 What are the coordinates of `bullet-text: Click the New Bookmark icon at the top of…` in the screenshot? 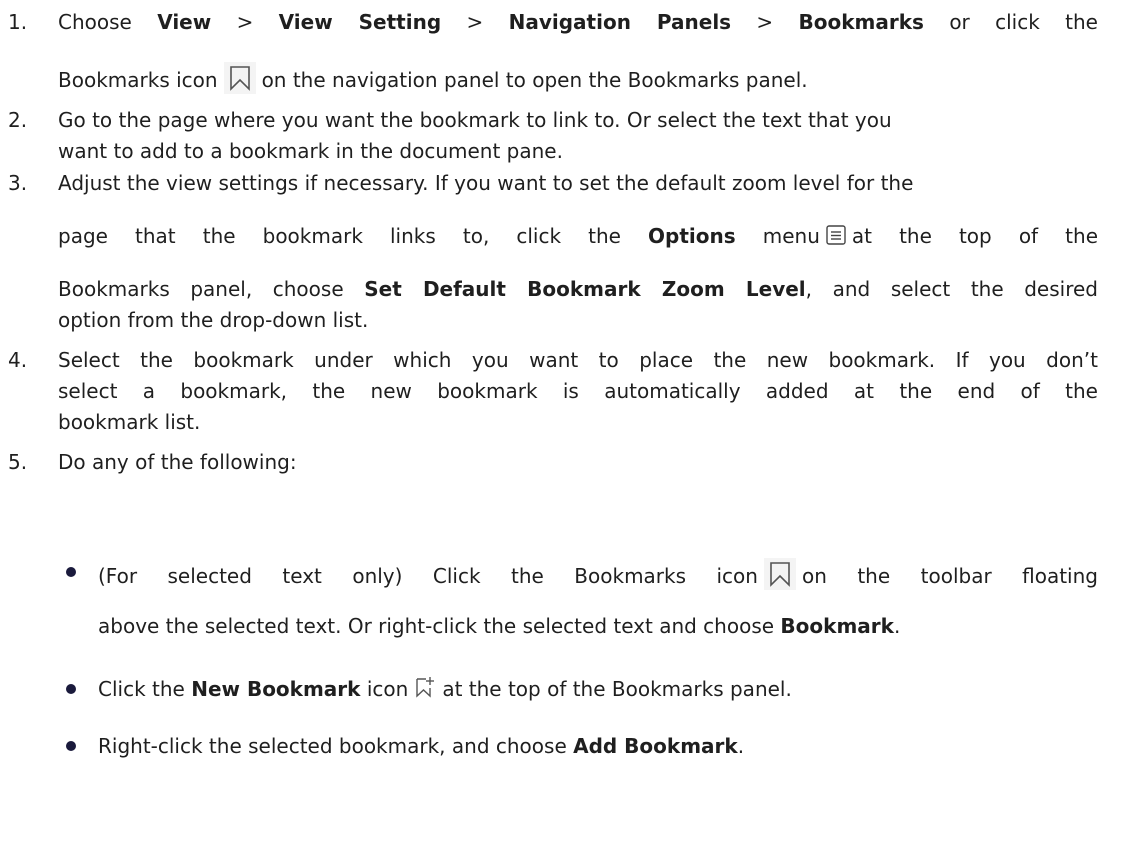 It's located at (445, 690).